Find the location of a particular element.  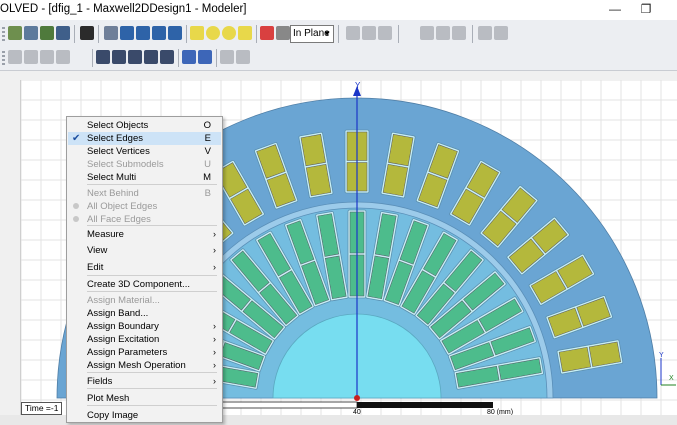

menu-item-label: Select Objects is located at coordinates (118, 125).